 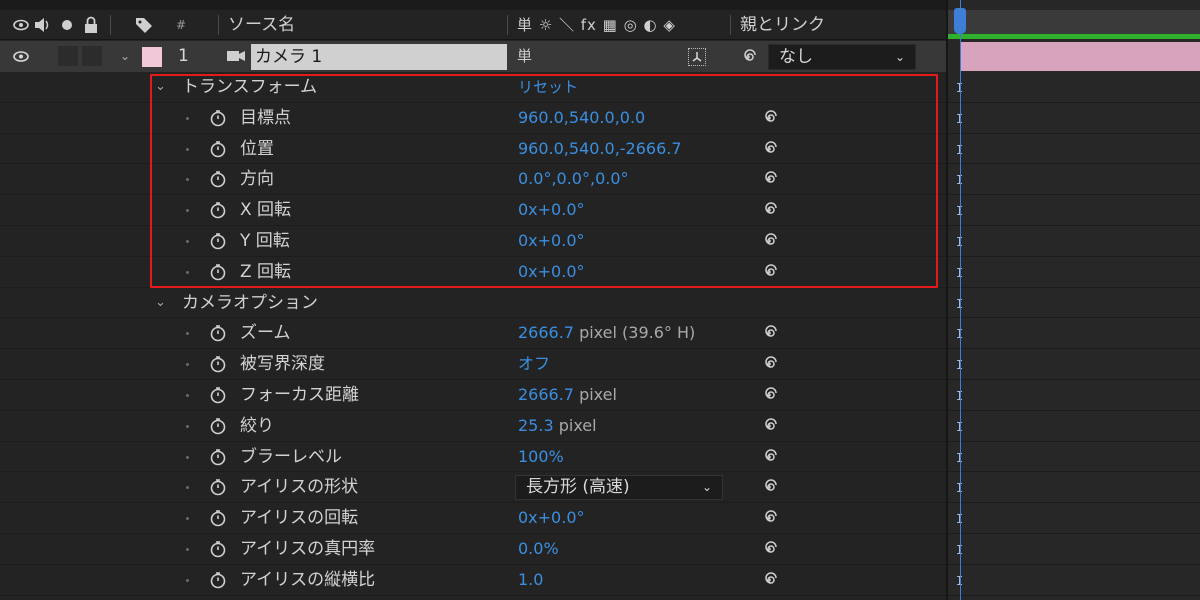 I want to click on solo-switch, so click(x=68, y=56).